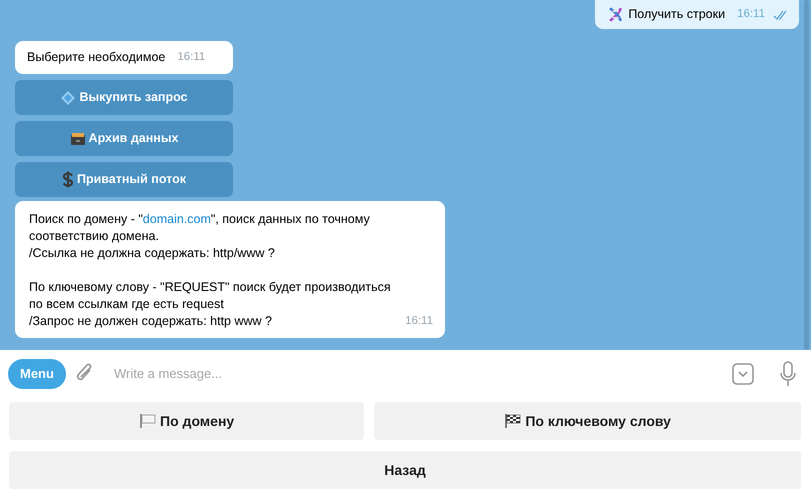 The width and height of the screenshot is (811, 494). Describe the element at coordinates (148, 421) in the screenshot. I see `flag-icon` at that location.